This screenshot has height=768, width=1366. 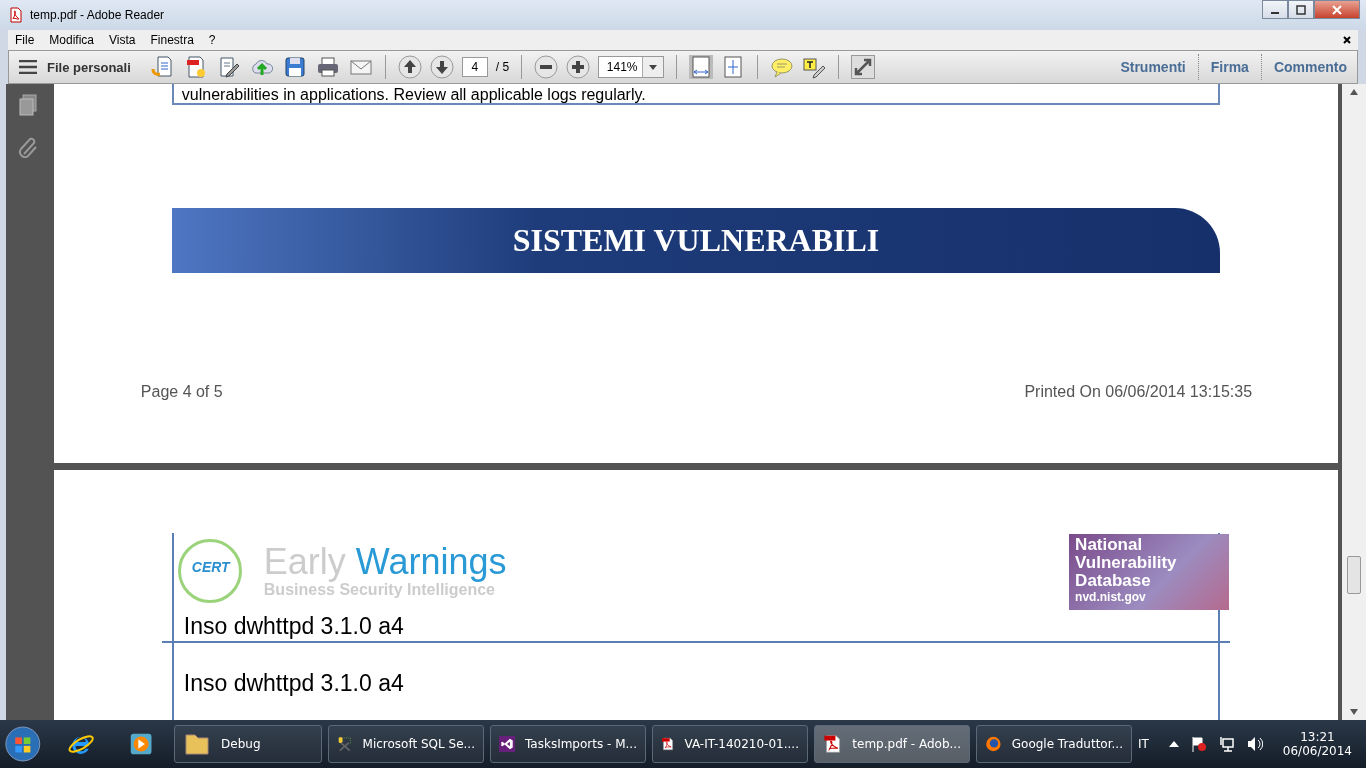 I want to click on page-footer: Page 4 of 5, so click(x=181, y=392).